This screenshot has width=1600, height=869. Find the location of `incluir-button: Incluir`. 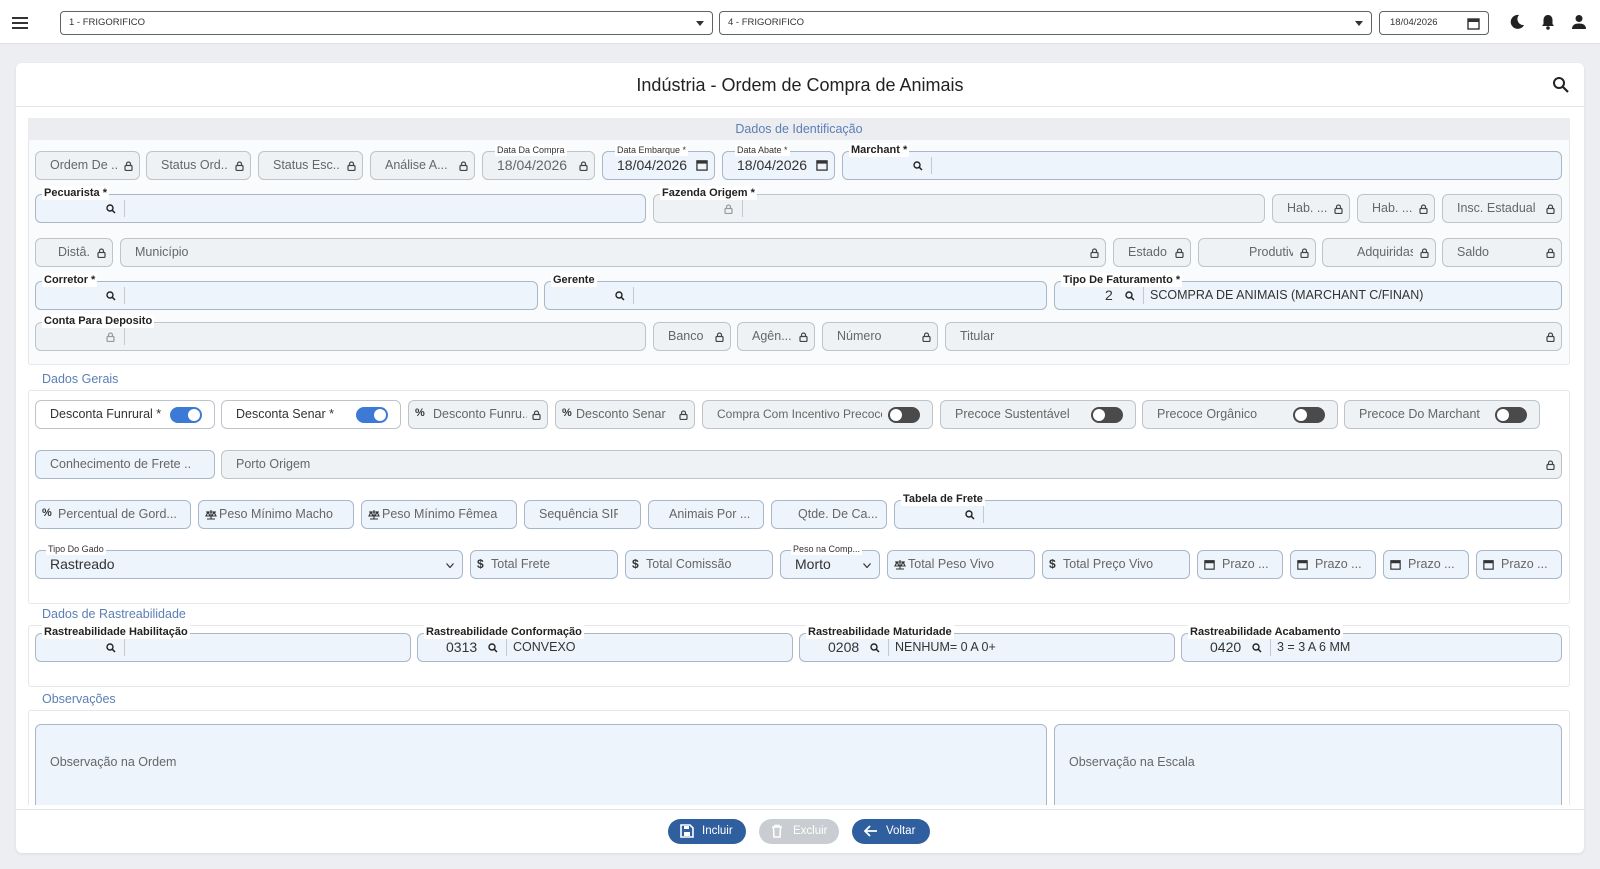

incluir-button: Incluir is located at coordinates (707, 831).